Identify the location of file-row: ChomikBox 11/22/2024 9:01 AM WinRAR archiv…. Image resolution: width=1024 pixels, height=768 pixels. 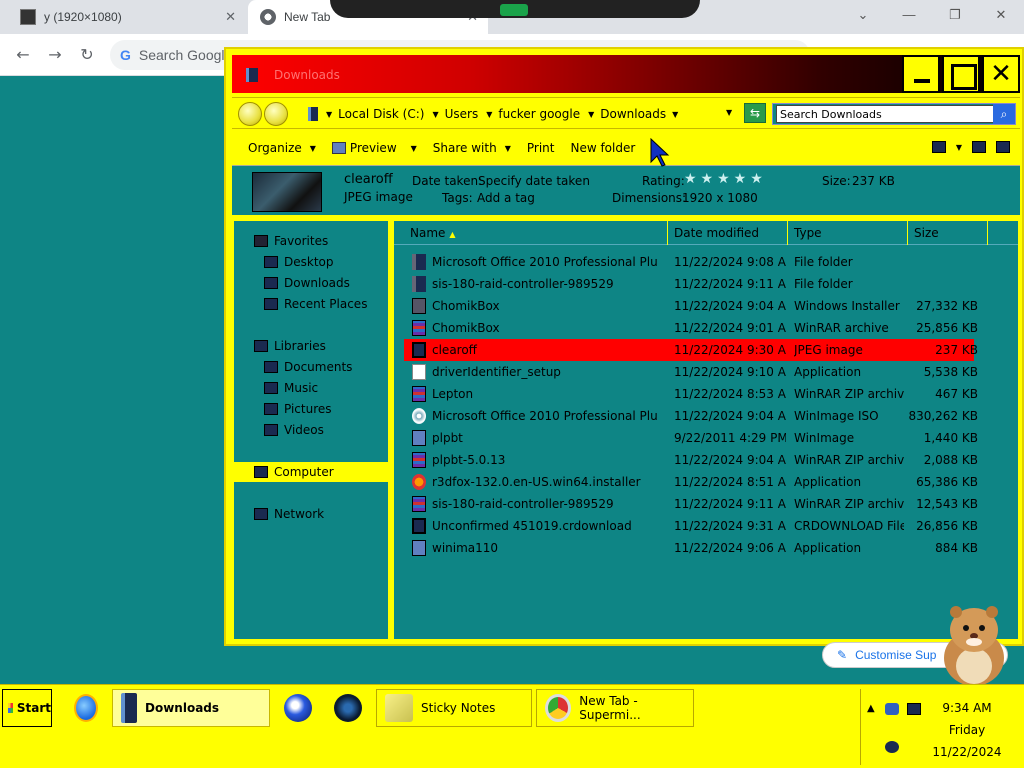
(706, 328).